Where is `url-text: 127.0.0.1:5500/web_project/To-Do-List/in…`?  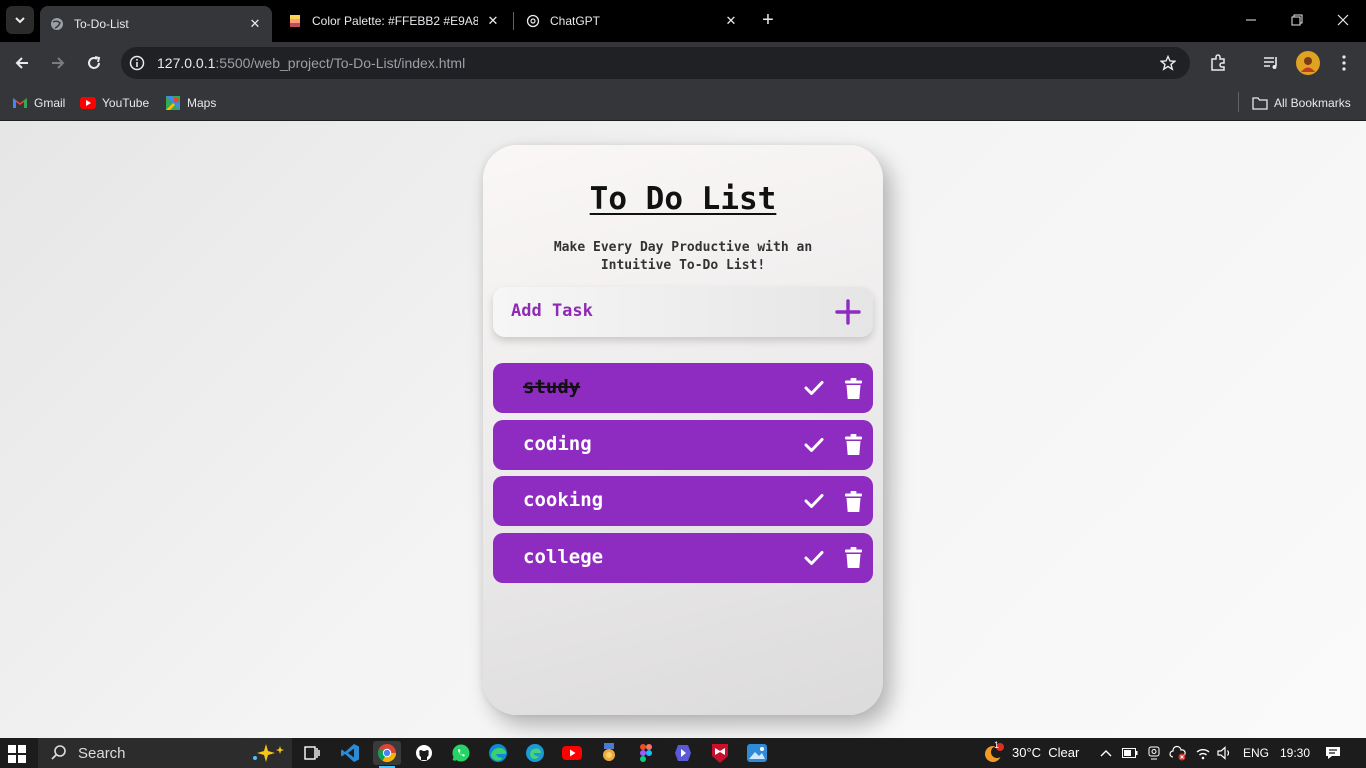
url-text: 127.0.0.1:5500/web_project/To-Do-List/in… is located at coordinates (311, 63).